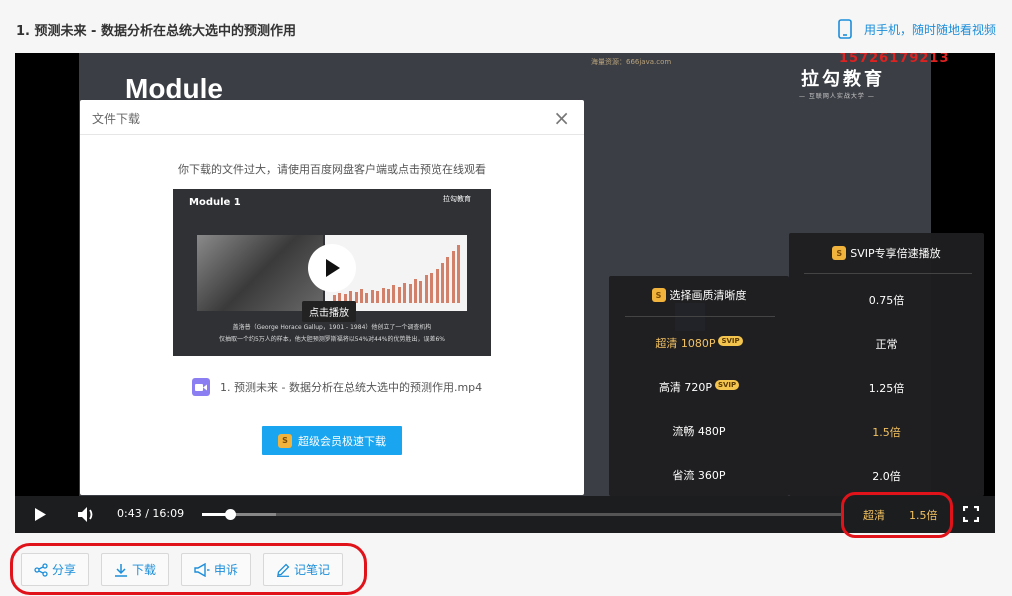 The height and width of the screenshot is (596, 1012). I want to click on thumb-brand: 拉勾教育, so click(457, 199).